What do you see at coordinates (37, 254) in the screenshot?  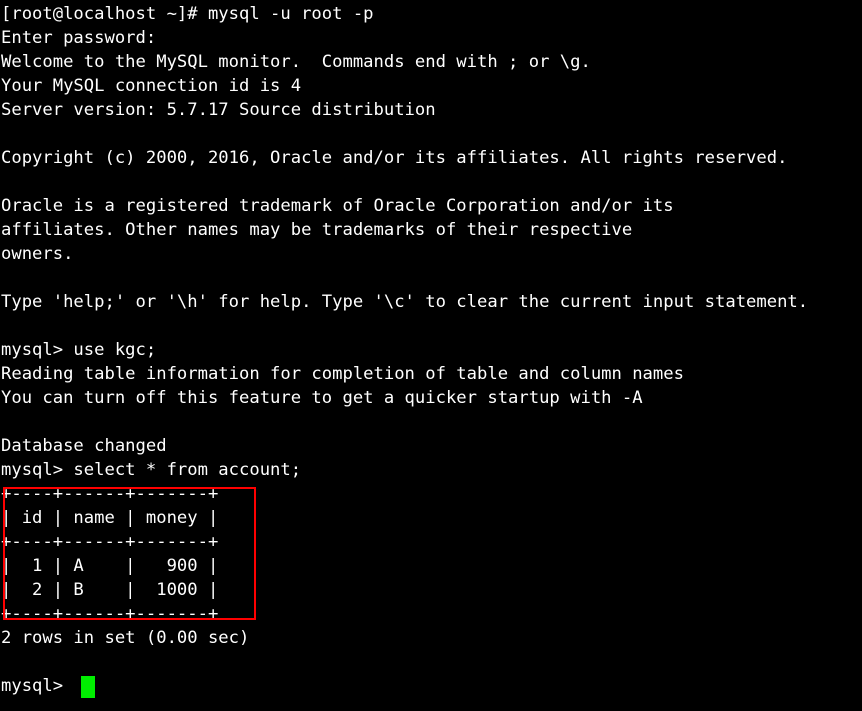 I see `terminal-line-trademark-3: owners.` at bounding box center [37, 254].